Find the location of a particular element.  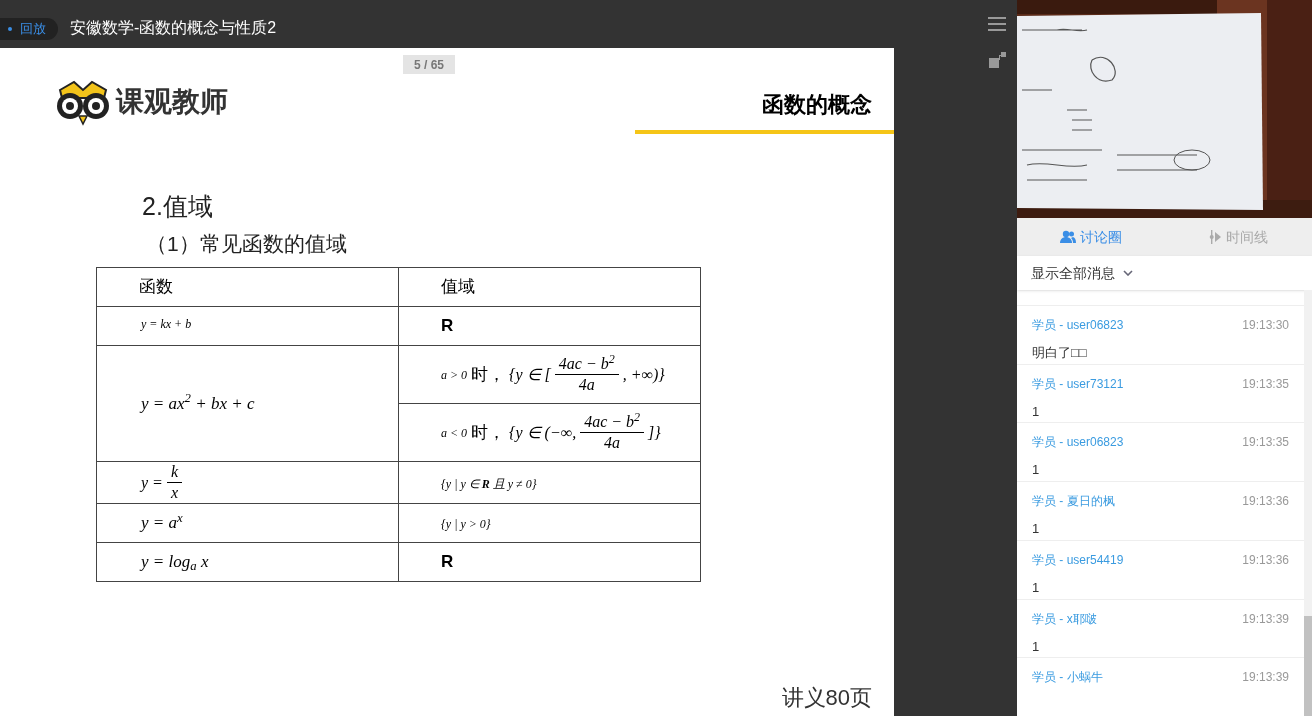

math-text: ]} is located at coordinates (654, 432).